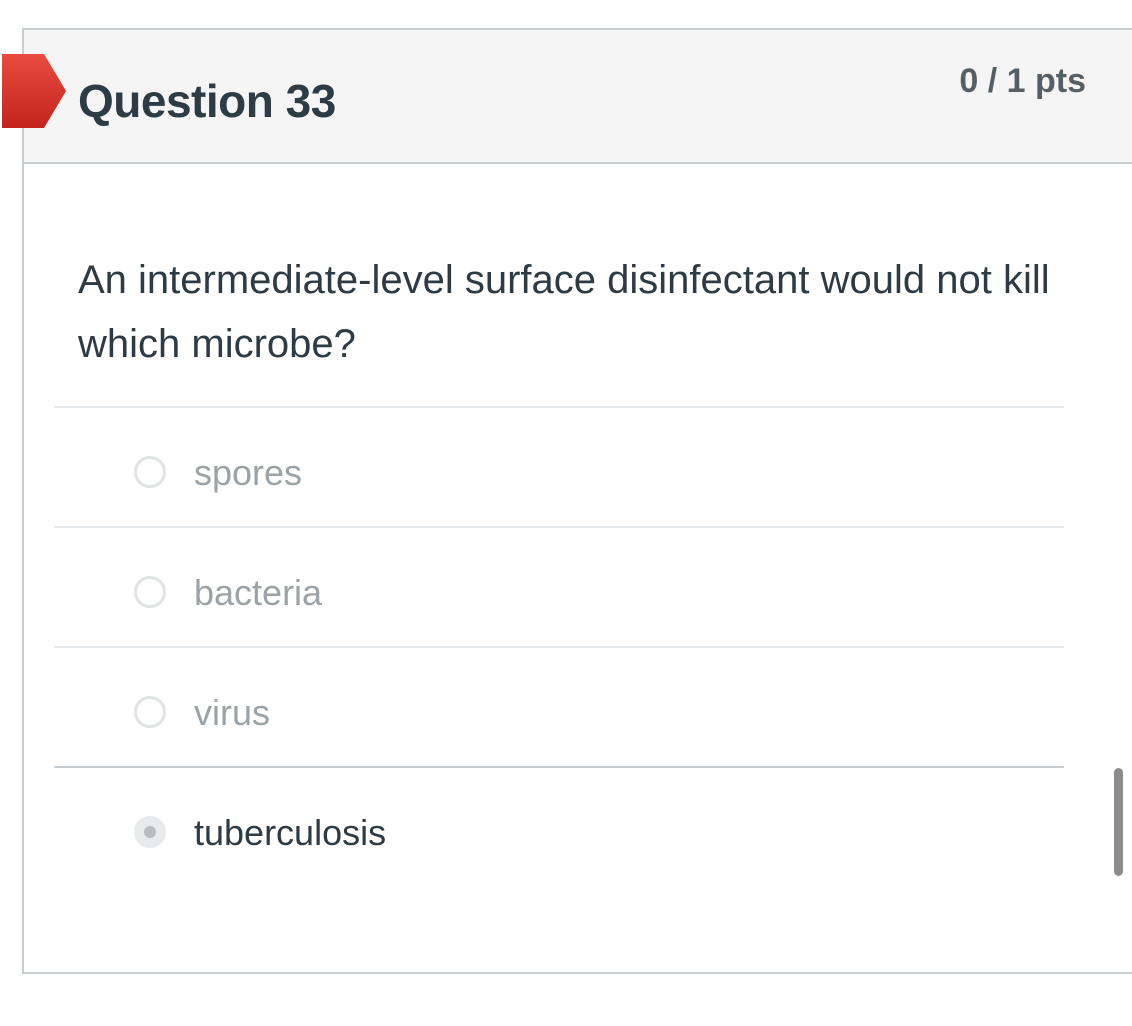 The height and width of the screenshot is (1026, 1132). I want to click on flag-marker-icon, so click(34, 91).